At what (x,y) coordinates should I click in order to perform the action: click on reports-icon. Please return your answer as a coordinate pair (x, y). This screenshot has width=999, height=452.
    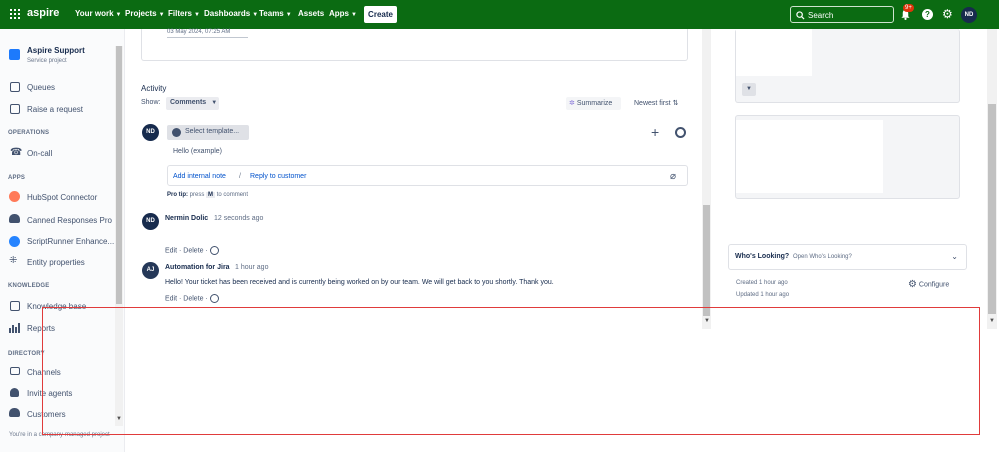
    Looking at the image, I should click on (14, 328).